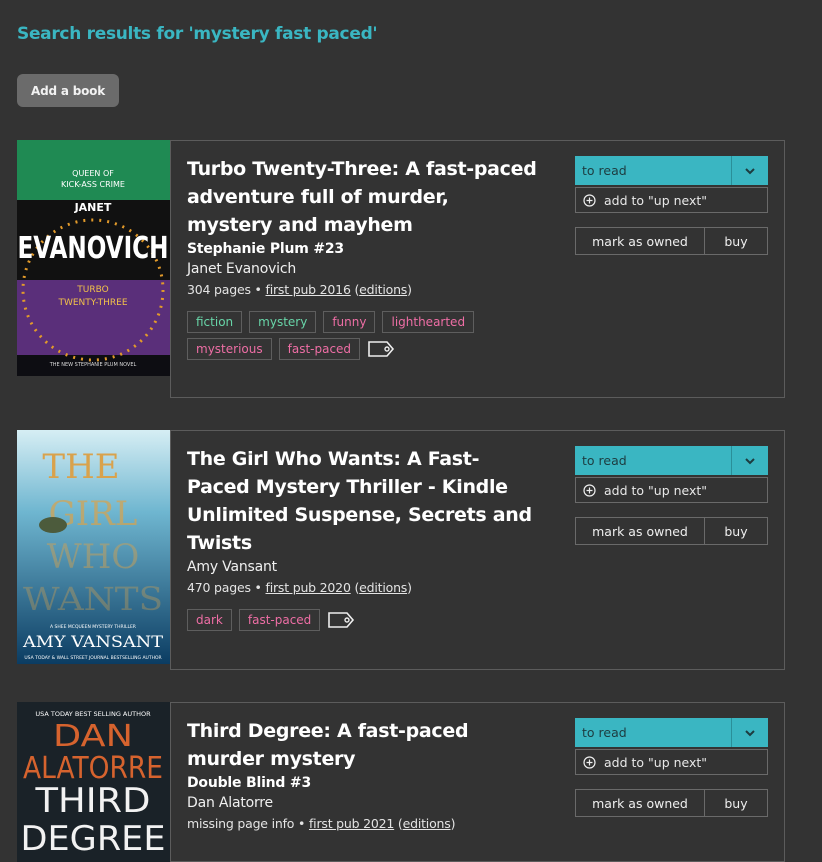 This screenshot has width=822, height=862. What do you see at coordinates (362, 269) in the screenshot?
I see `book-author: Janet Evanovich` at bounding box center [362, 269].